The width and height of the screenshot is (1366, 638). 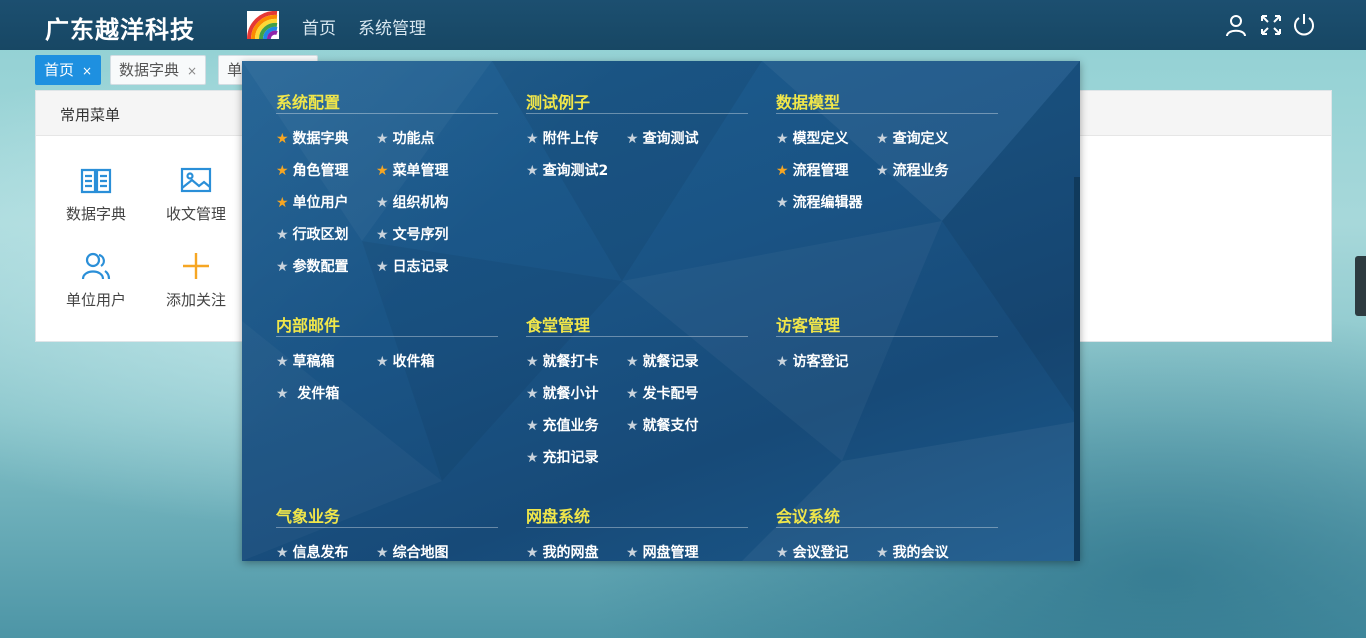 I want to click on menu-item: ★ 查询定义, so click(x=926, y=138).